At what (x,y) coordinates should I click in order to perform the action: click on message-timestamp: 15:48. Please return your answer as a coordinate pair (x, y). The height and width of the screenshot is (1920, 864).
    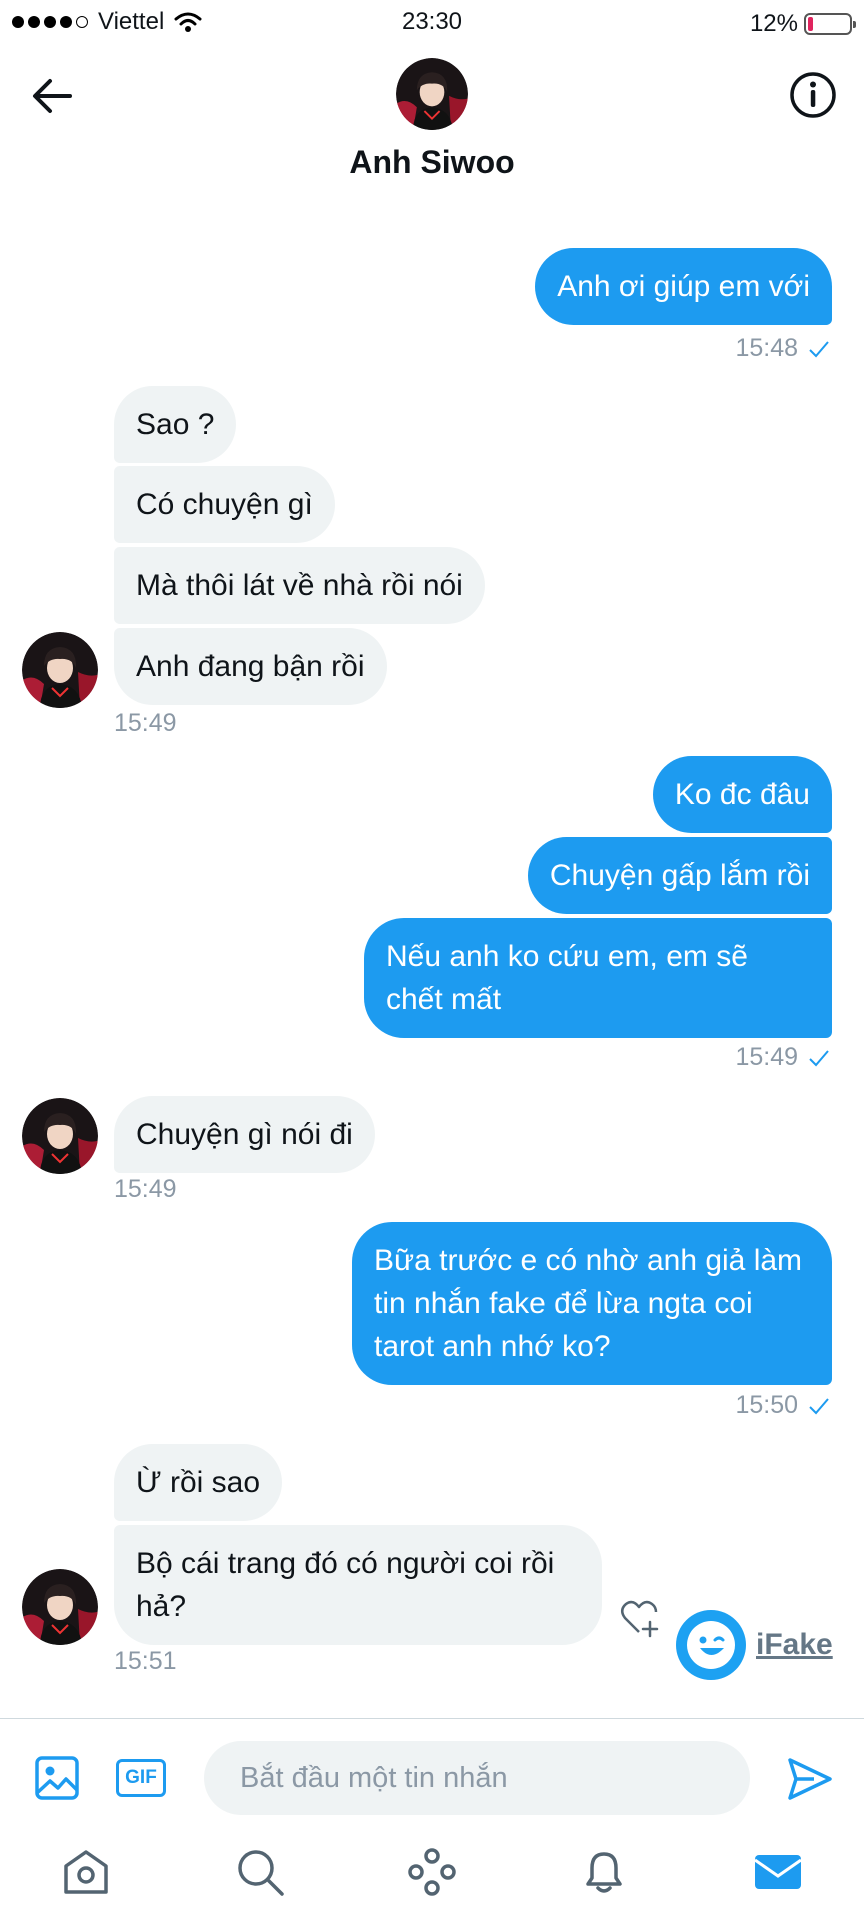
    Looking at the image, I should click on (782, 348).